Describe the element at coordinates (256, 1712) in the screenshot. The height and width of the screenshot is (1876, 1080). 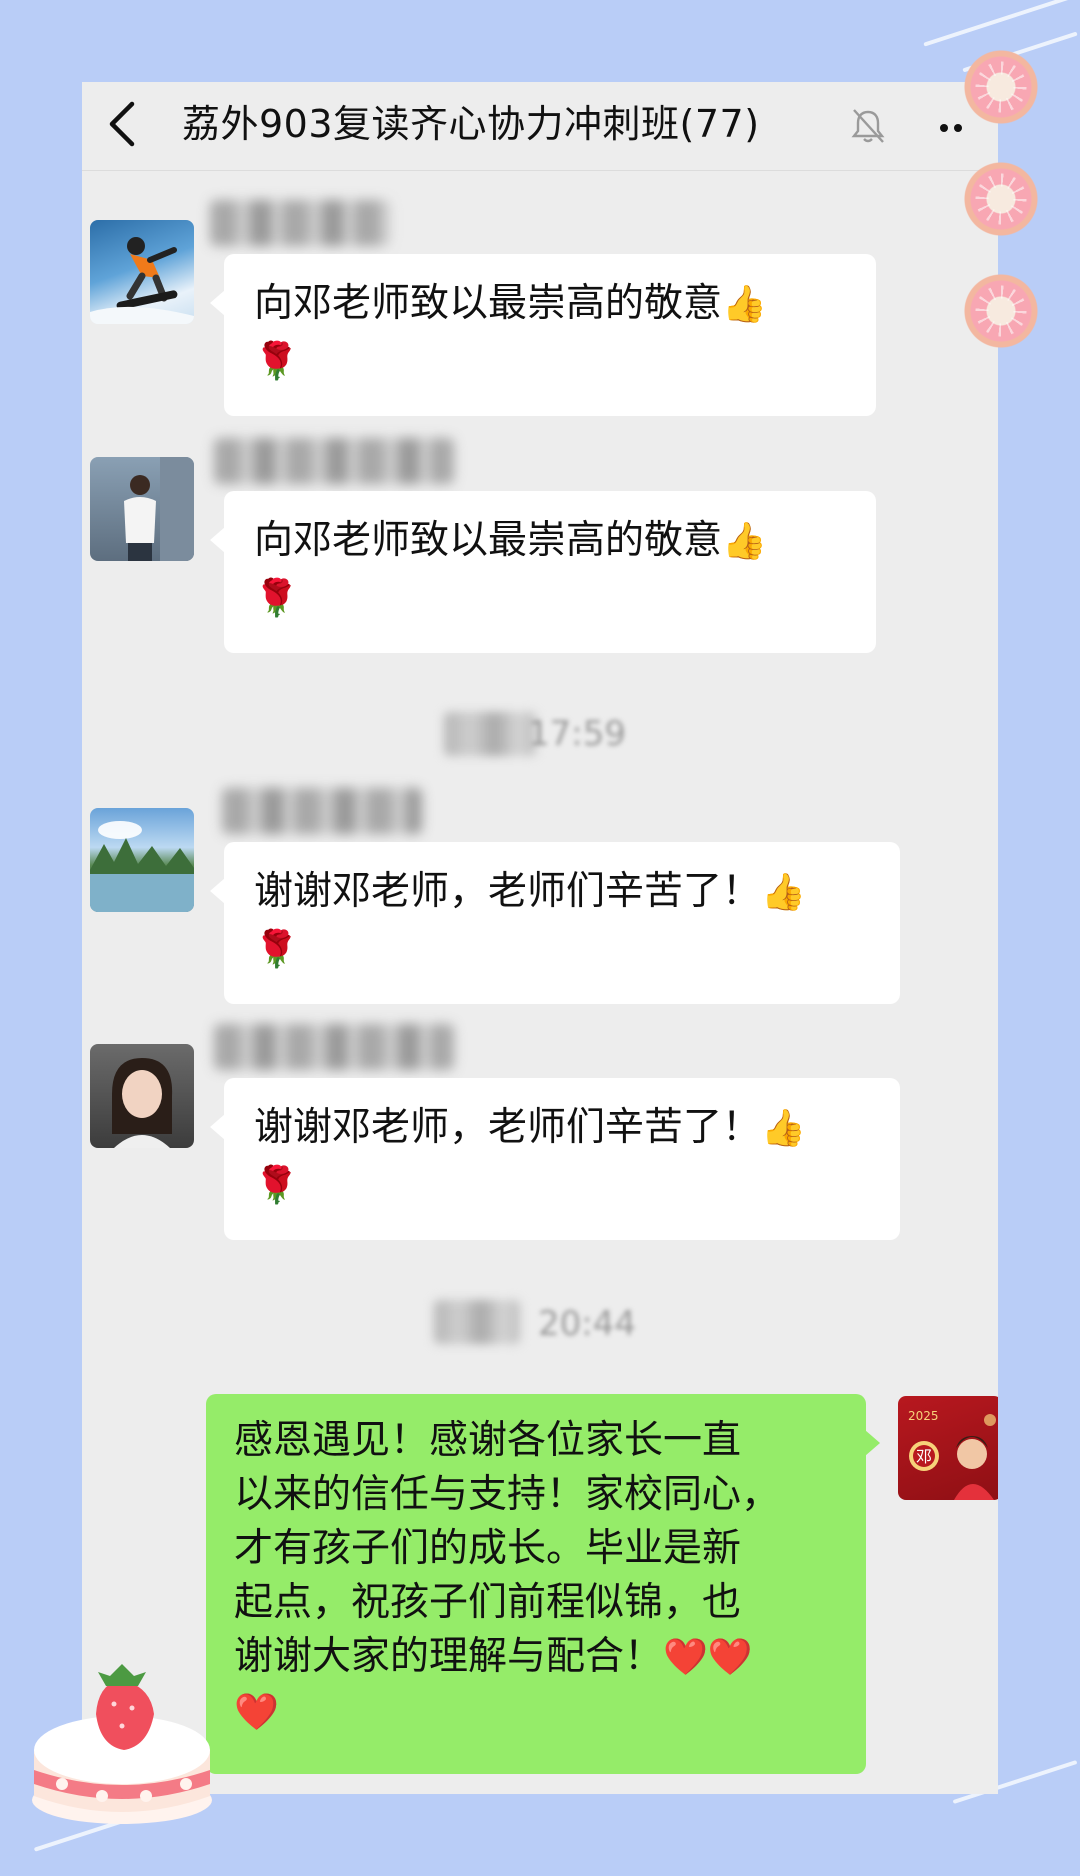
I see `heart-emoji: ❤️` at that location.